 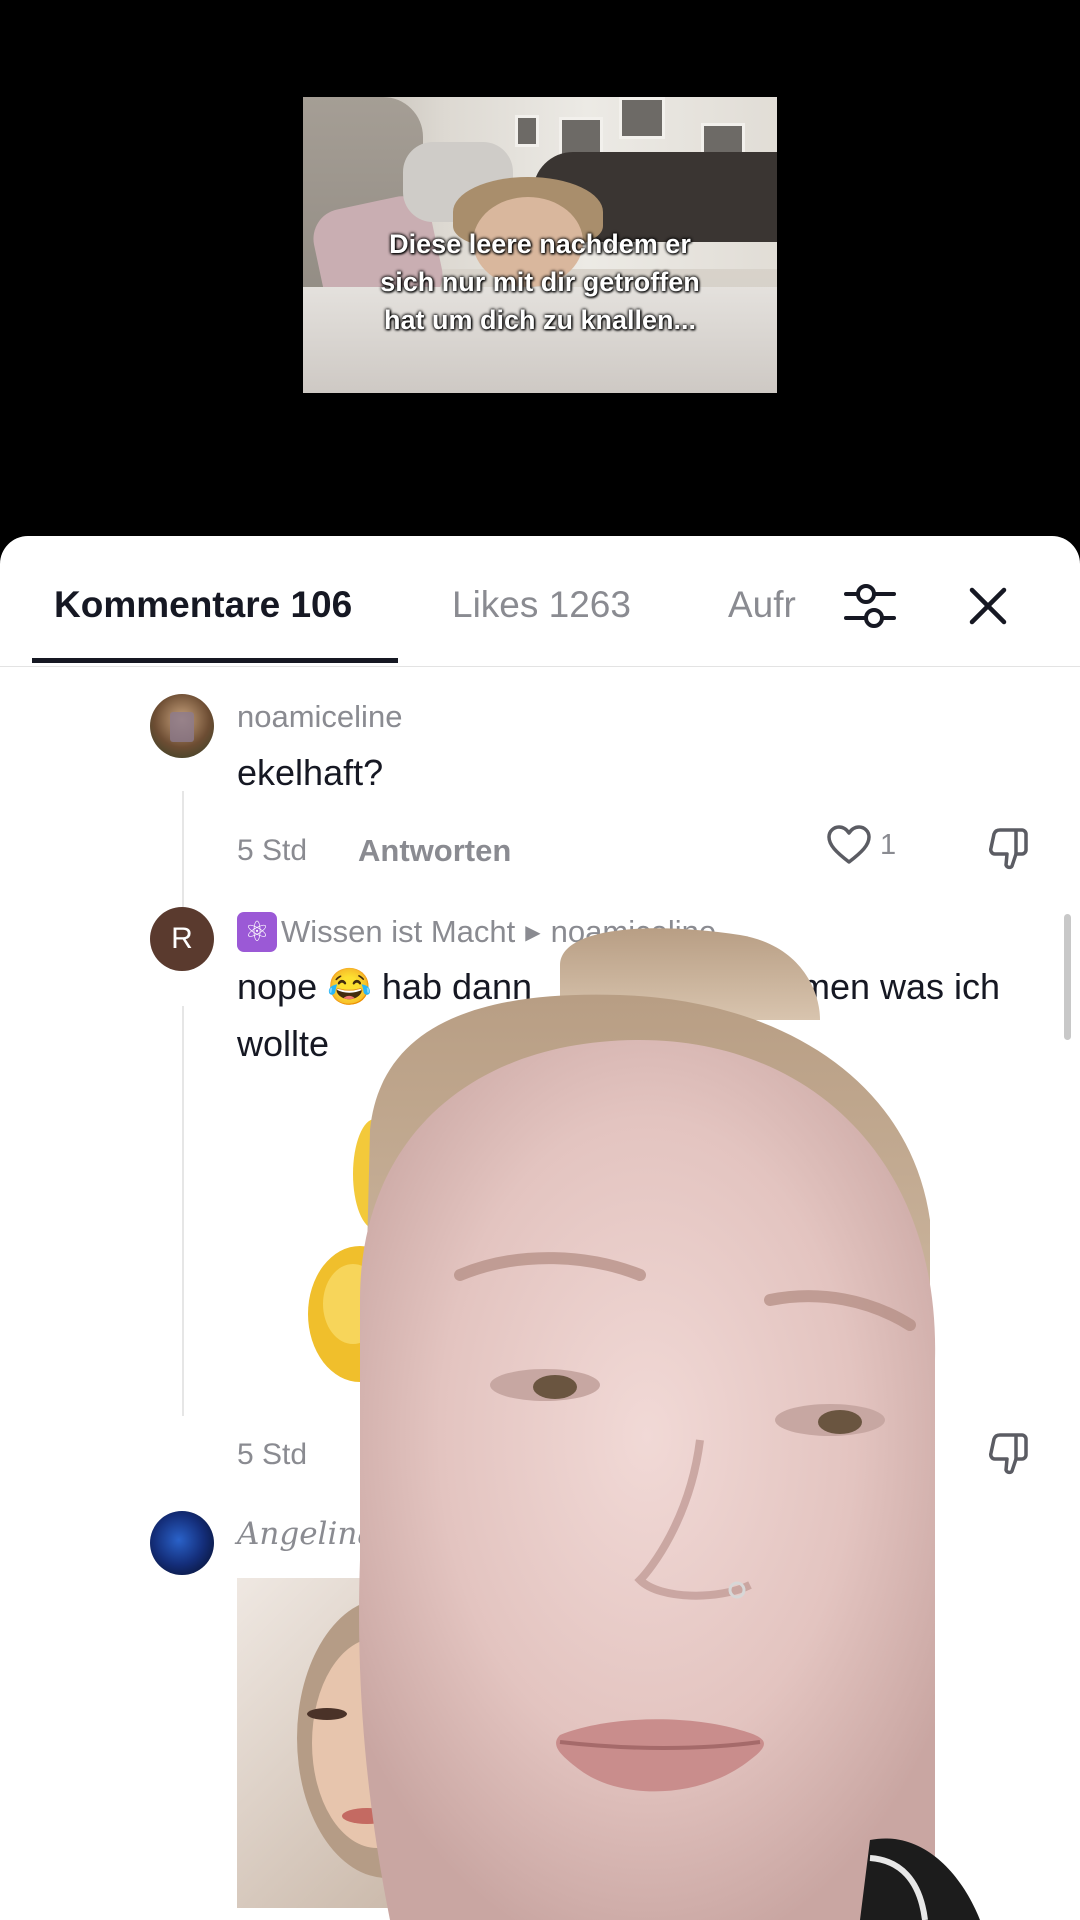 I want to click on close-icon, so click(x=988, y=606).